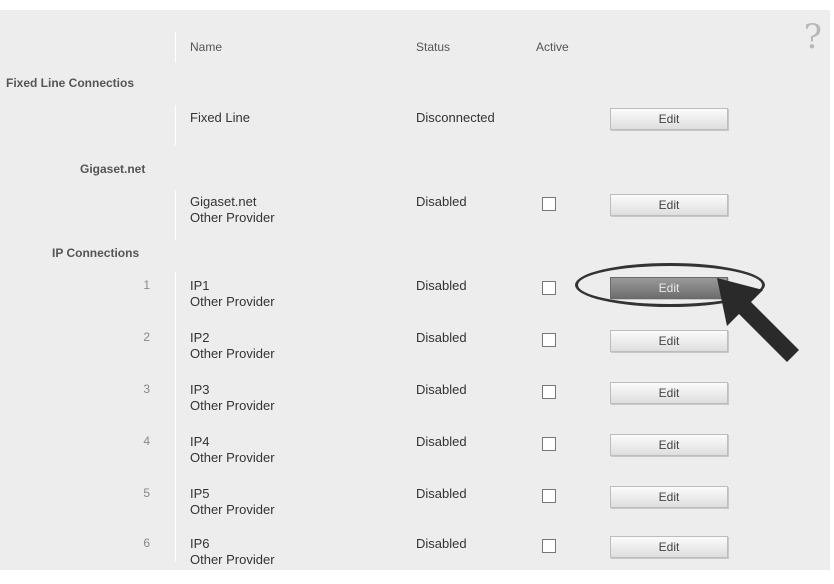 The width and height of the screenshot is (834, 584). Describe the element at coordinates (669, 547) in the screenshot. I see `edit-button-ip6: Edit` at that location.